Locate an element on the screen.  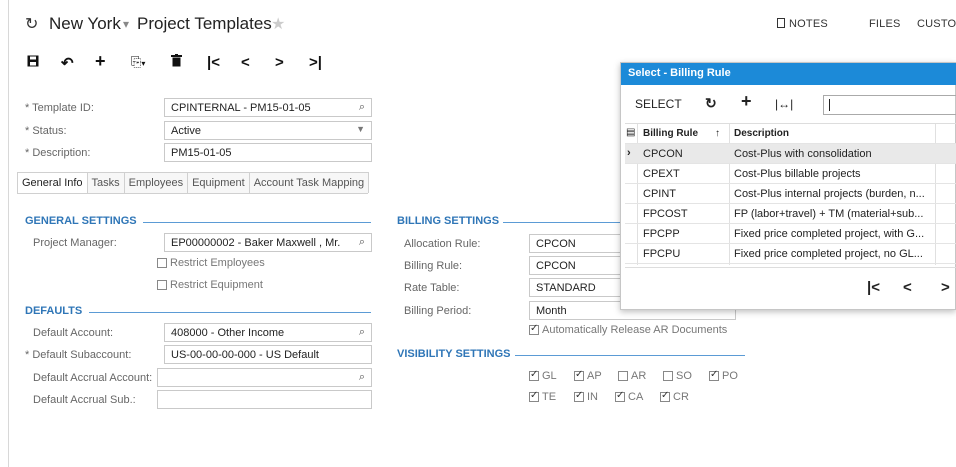
default-account-field: 408000 - Other Income ⌕ is located at coordinates (268, 332).